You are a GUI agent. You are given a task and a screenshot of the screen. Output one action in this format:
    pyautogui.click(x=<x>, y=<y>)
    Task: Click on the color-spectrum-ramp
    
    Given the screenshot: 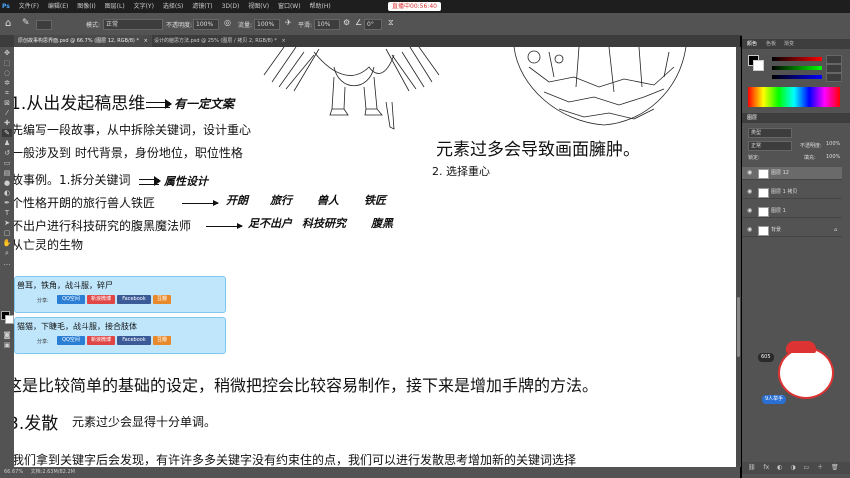 What is the action you would take?
    pyautogui.click(x=794, y=97)
    